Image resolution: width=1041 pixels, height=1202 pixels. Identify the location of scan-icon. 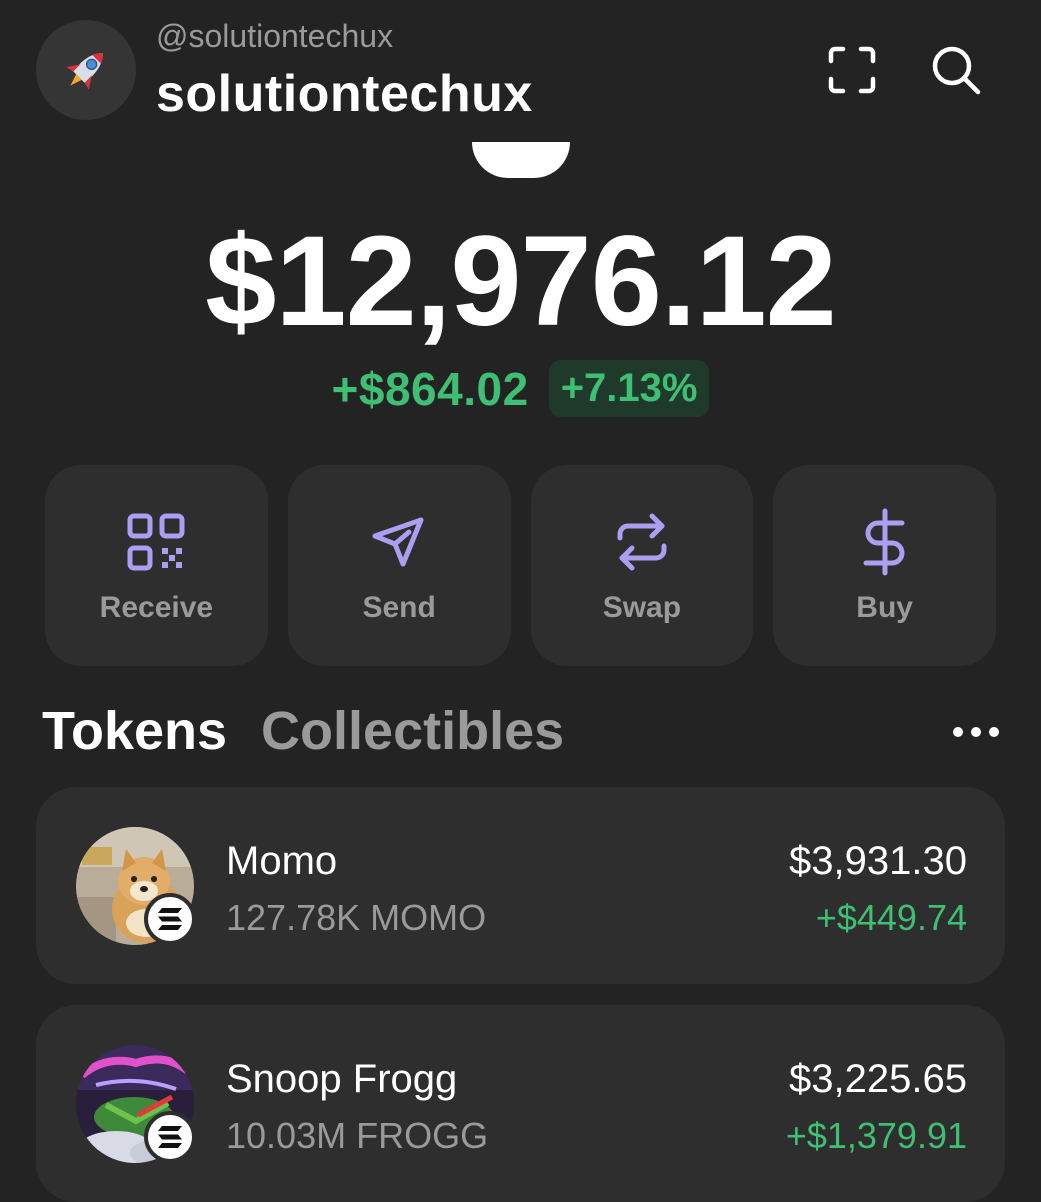
(852, 70).